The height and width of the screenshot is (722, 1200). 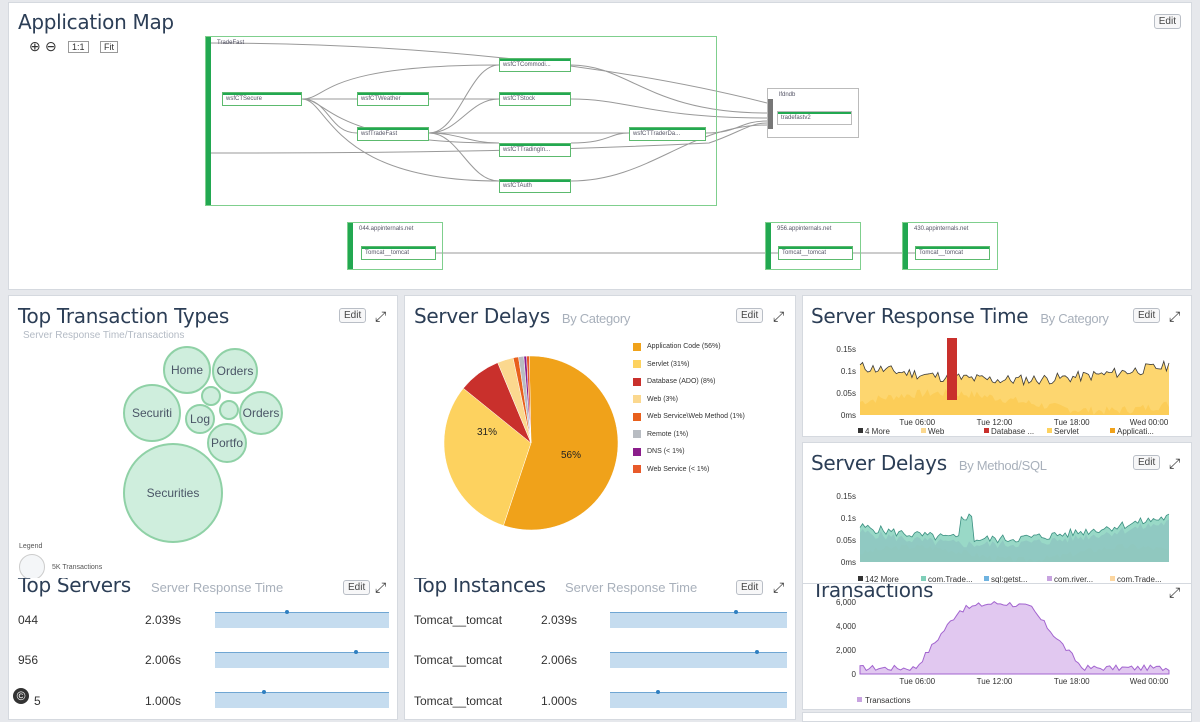 What do you see at coordinates (229, 410) in the screenshot?
I see `bubble-tiny` at bounding box center [229, 410].